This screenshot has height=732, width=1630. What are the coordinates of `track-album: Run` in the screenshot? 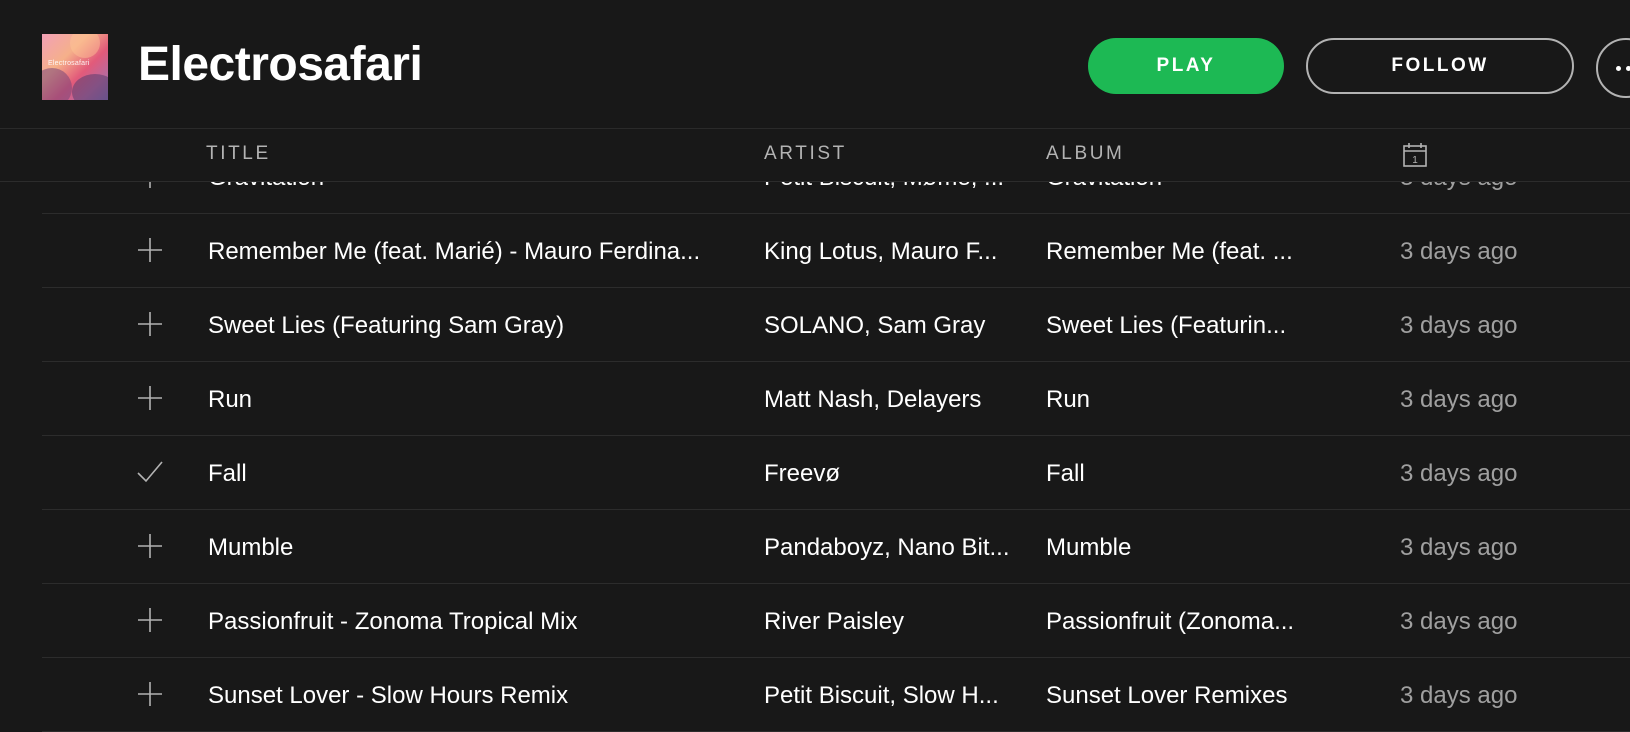 It's located at (1181, 400).